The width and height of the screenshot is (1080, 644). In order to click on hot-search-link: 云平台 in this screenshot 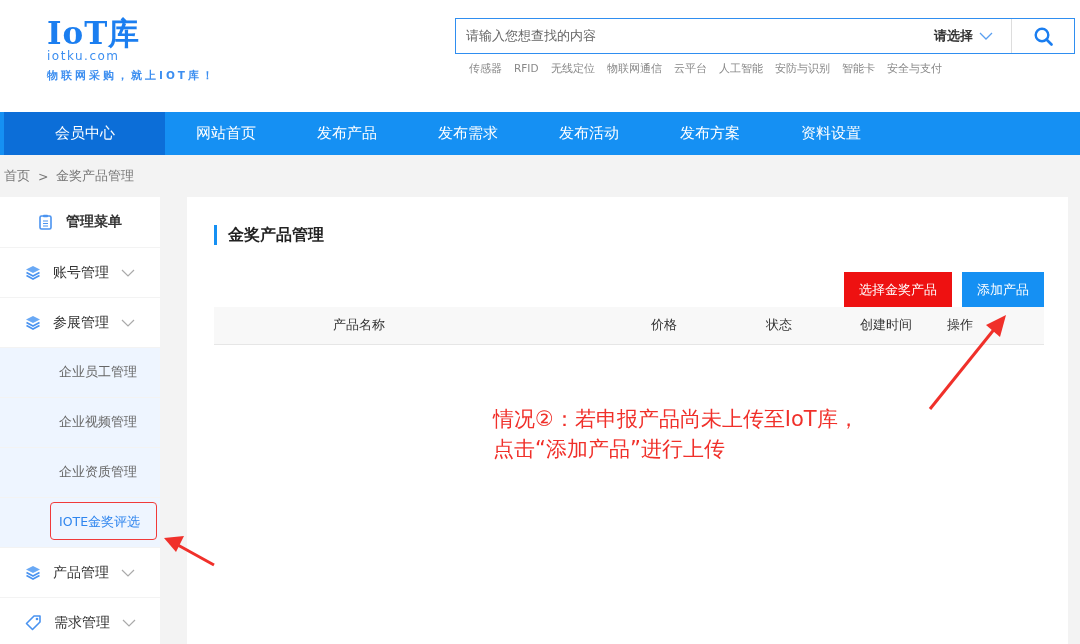, I will do `click(690, 69)`.